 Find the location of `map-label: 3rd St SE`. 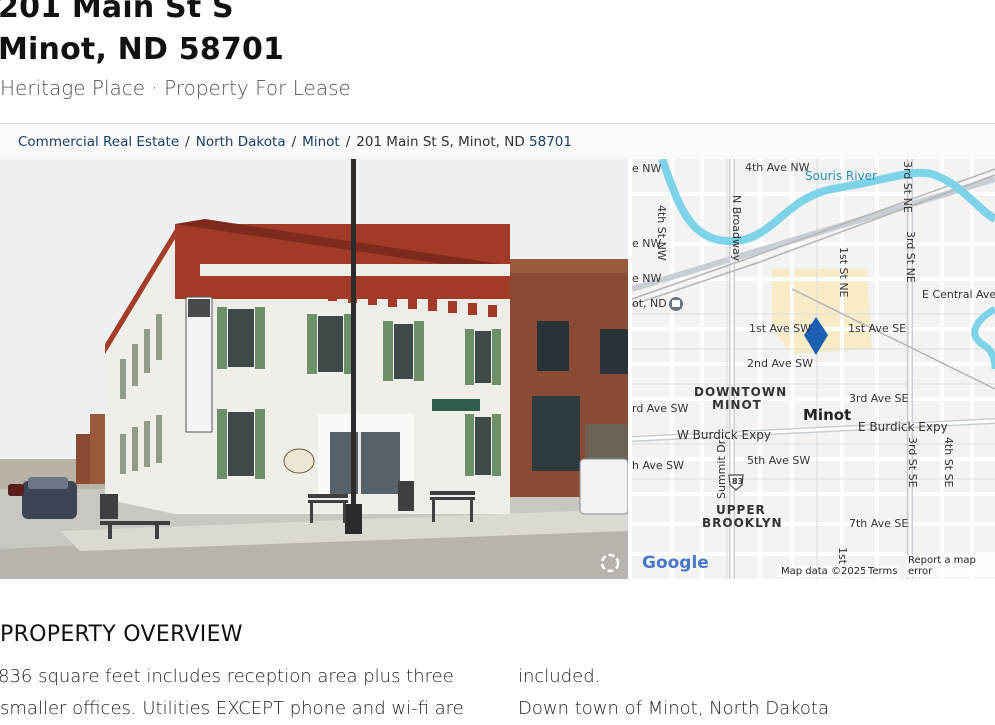

map-label: 3rd St SE is located at coordinates (912, 462).